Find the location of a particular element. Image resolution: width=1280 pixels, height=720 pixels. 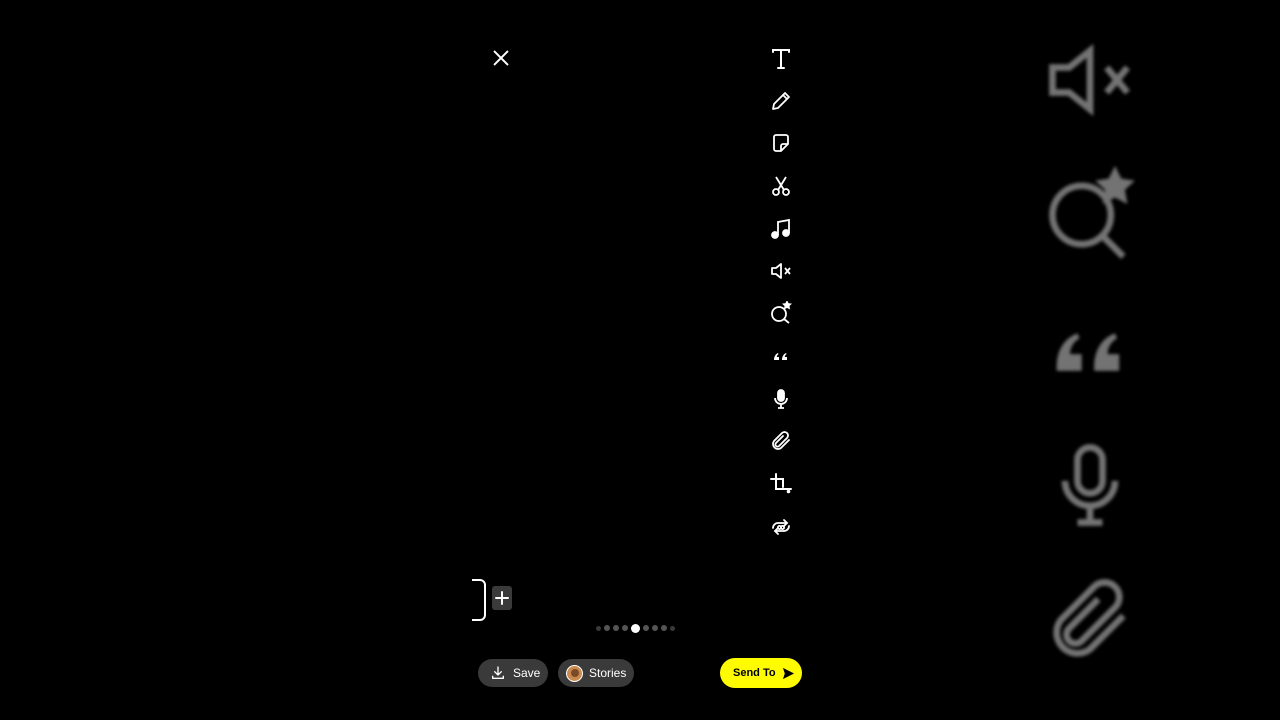

pencil-icon is located at coordinates (781, 101).